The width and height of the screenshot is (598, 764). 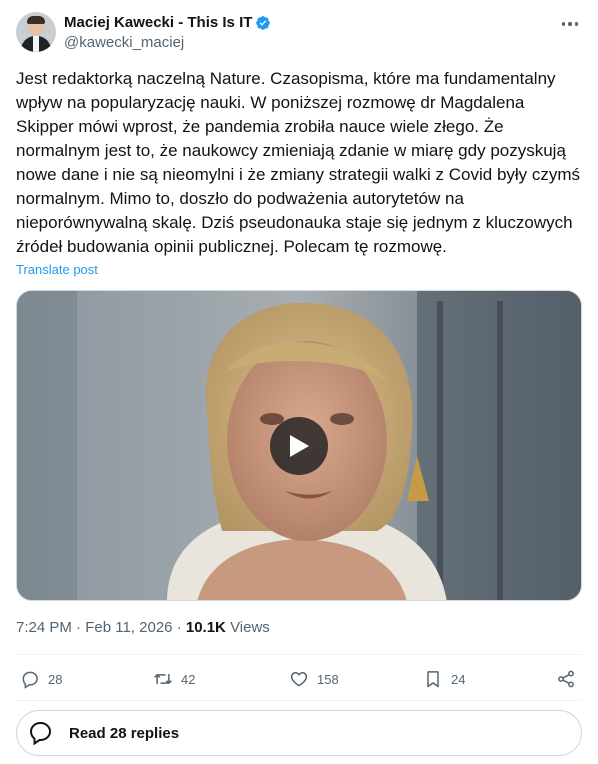 I want to click on repost-count: 42, so click(x=188, y=679).